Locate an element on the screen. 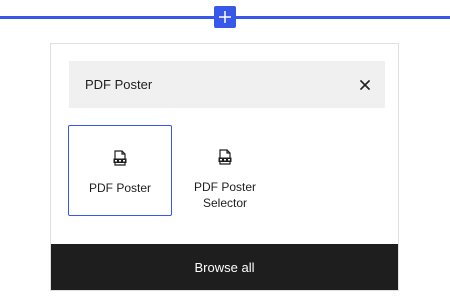  close-icon is located at coordinates (365, 84).